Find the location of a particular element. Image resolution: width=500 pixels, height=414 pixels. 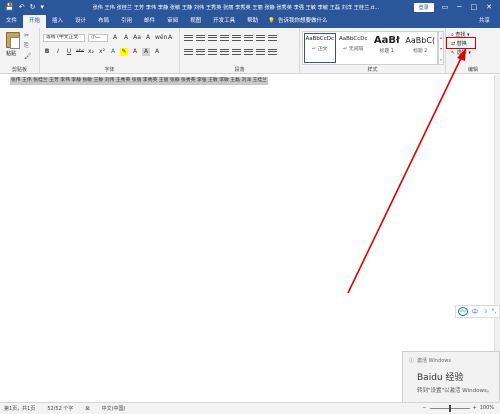

tab-review: 审阅 is located at coordinates (172, 21).